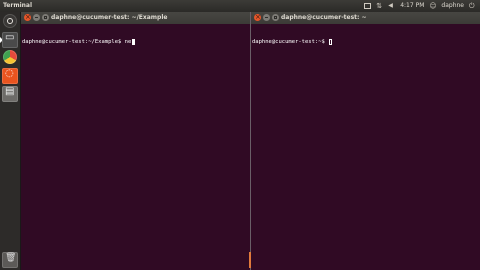  I want to click on prompt-line: daphne@cucumer-test:~/Example$ ne, so click(136, 42).